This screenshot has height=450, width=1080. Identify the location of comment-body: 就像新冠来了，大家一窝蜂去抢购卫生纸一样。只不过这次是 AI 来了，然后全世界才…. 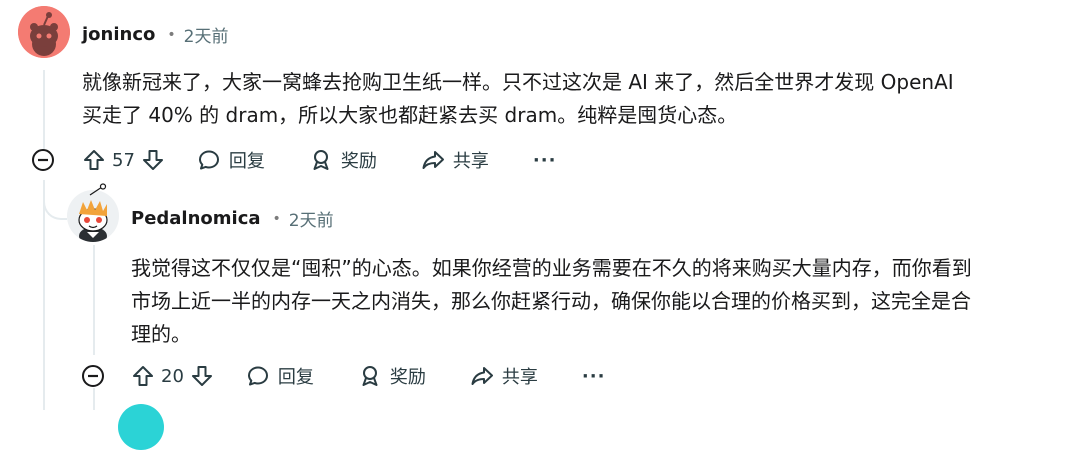
(562, 99).